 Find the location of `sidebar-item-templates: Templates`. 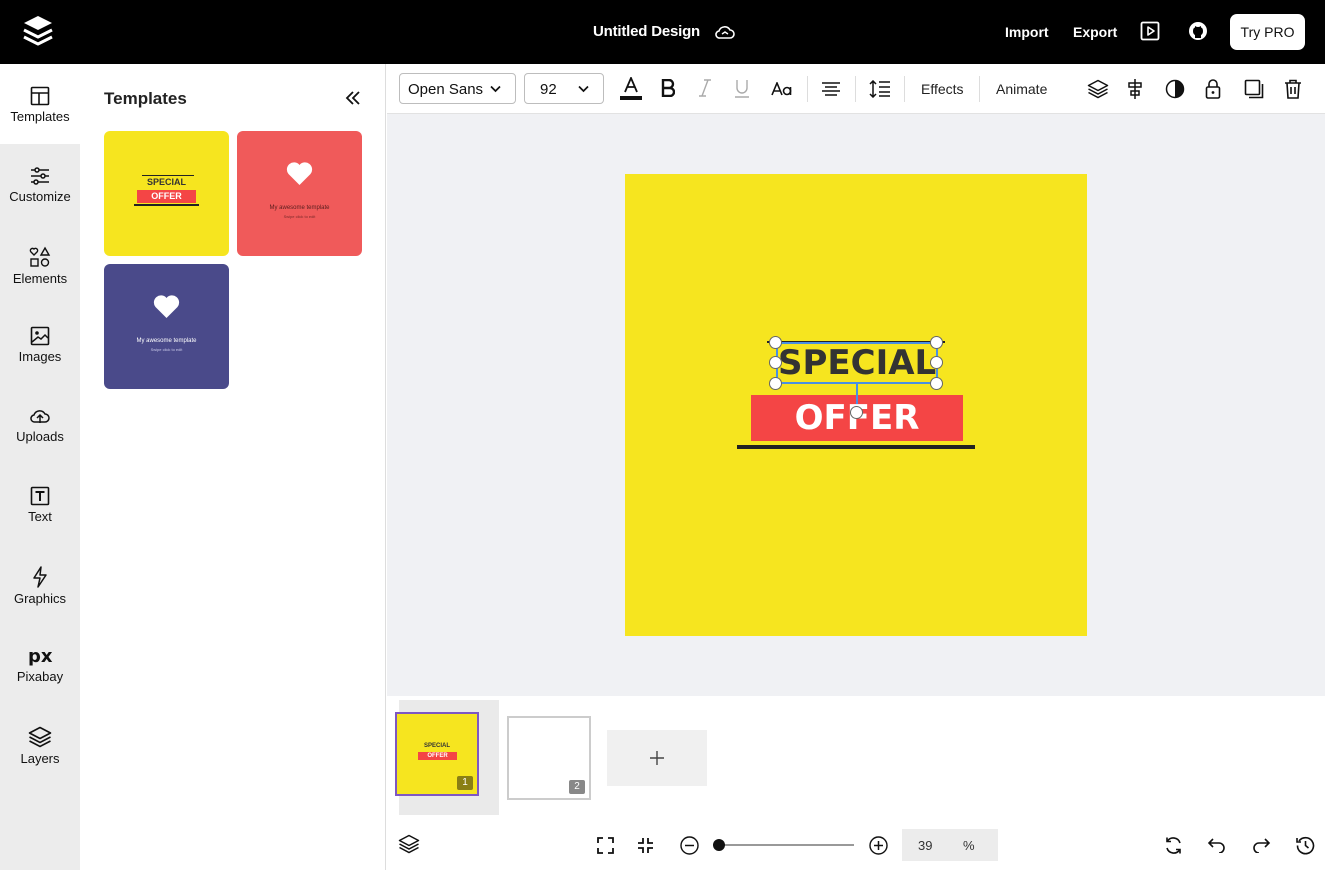

sidebar-item-templates: Templates is located at coordinates (40, 104).